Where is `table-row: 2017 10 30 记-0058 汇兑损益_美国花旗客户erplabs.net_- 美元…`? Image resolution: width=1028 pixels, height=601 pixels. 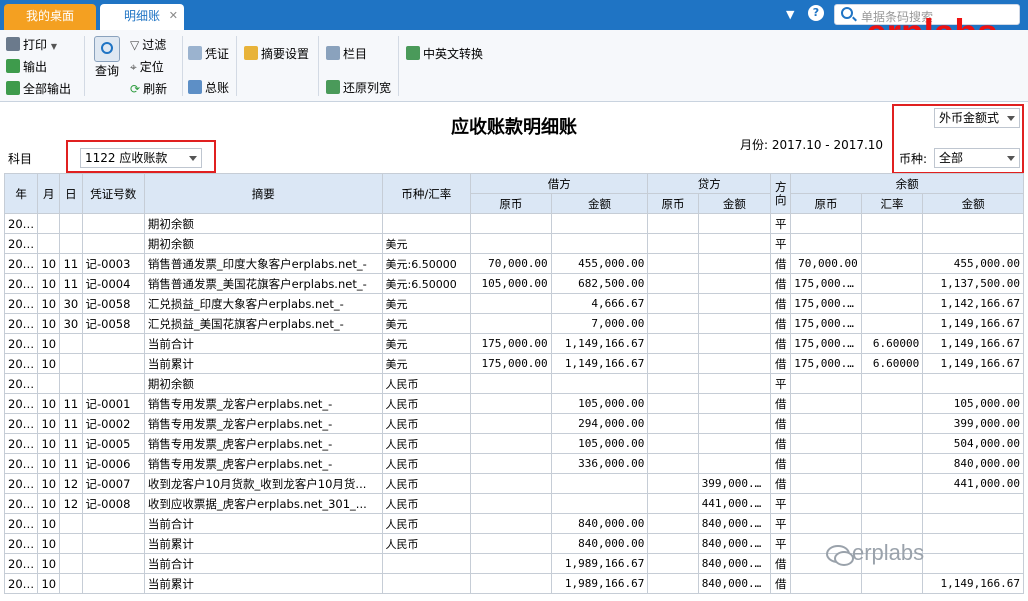 table-row: 2017 10 30 记-0058 汇兑损益_美国花旗客户erplabs.net_- 美元… is located at coordinates (513, 323).